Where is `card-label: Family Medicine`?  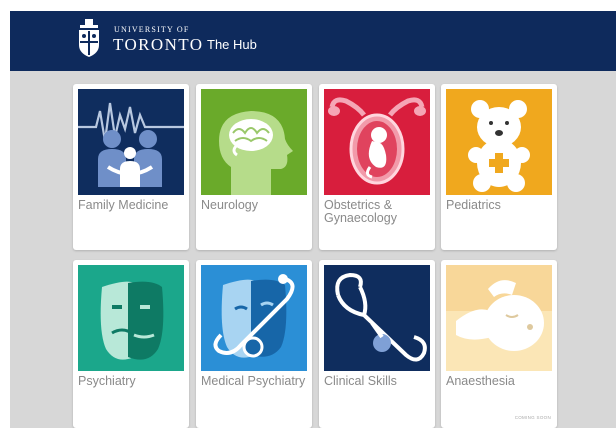
card-label: Family Medicine is located at coordinates (123, 205).